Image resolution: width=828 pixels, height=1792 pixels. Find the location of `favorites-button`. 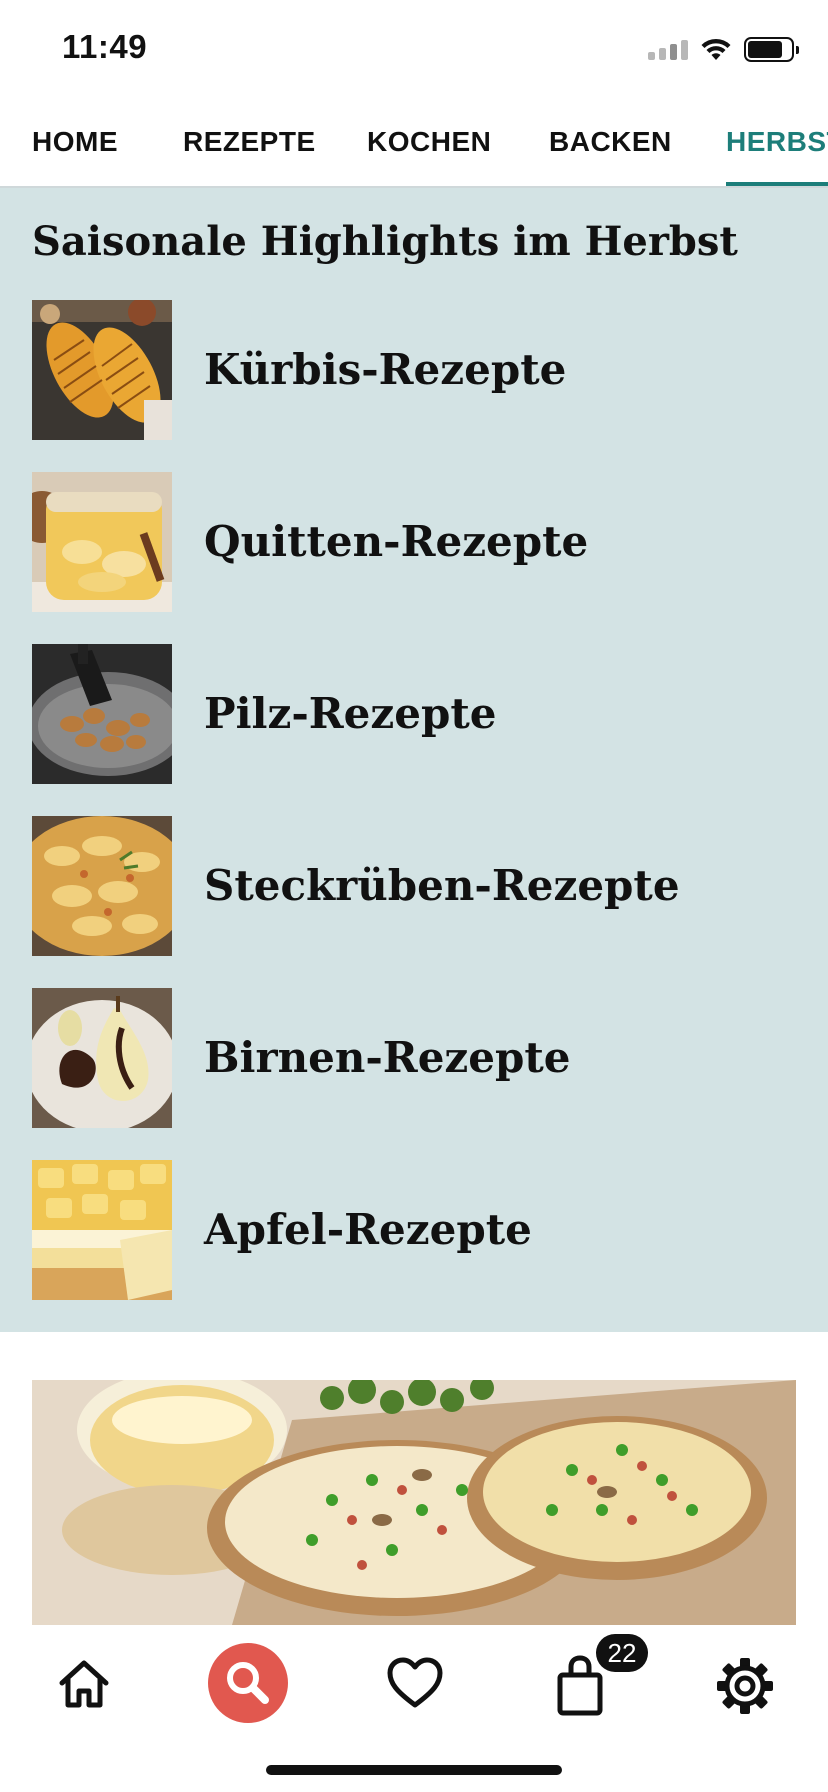

favorites-button is located at coordinates (415, 1684).